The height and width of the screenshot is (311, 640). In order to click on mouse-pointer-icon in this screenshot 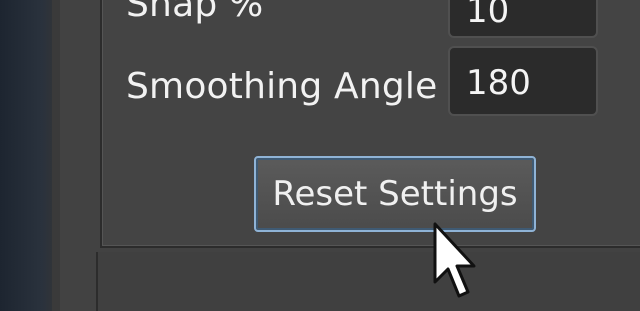, I will do `click(454, 260)`.